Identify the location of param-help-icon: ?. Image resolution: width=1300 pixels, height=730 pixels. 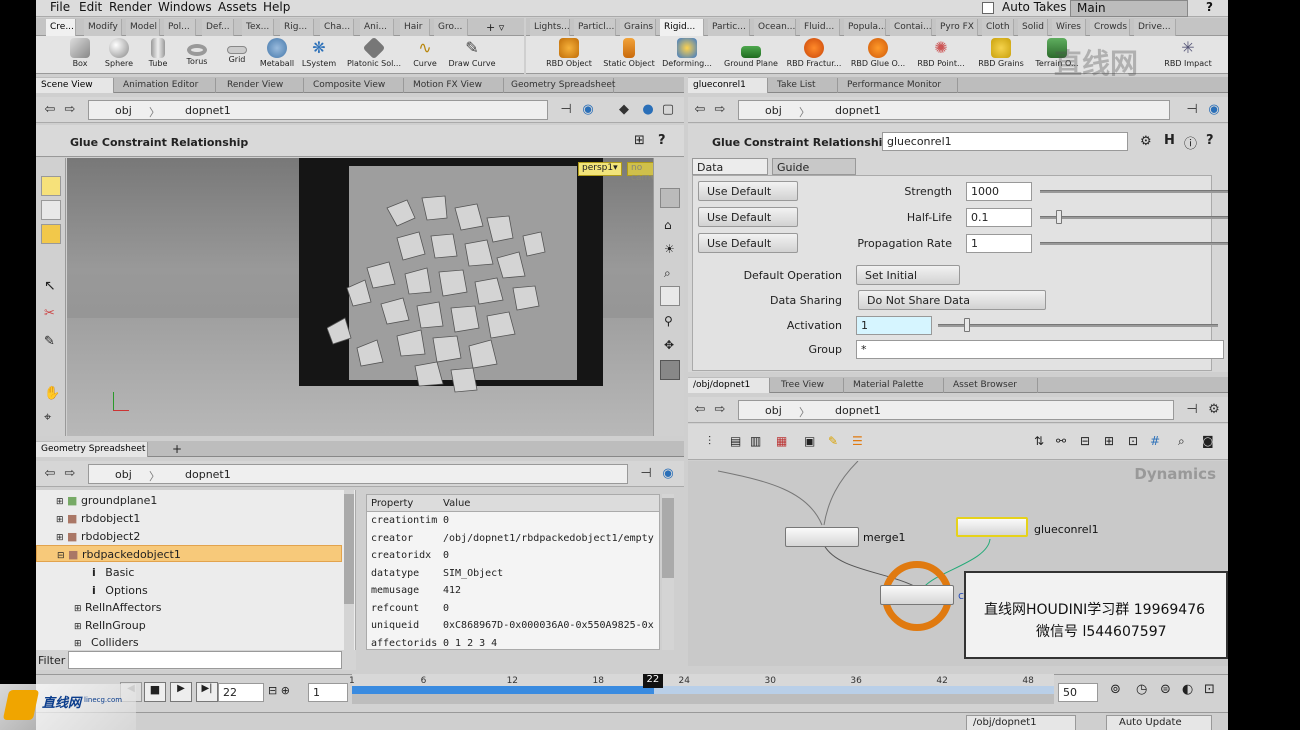
(1210, 140).